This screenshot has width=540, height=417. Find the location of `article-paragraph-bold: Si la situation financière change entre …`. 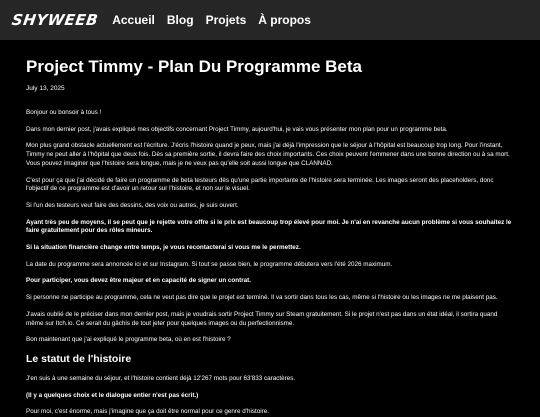

article-paragraph-bold: Si la situation financière change entre … is located at coordinates (163, 248).